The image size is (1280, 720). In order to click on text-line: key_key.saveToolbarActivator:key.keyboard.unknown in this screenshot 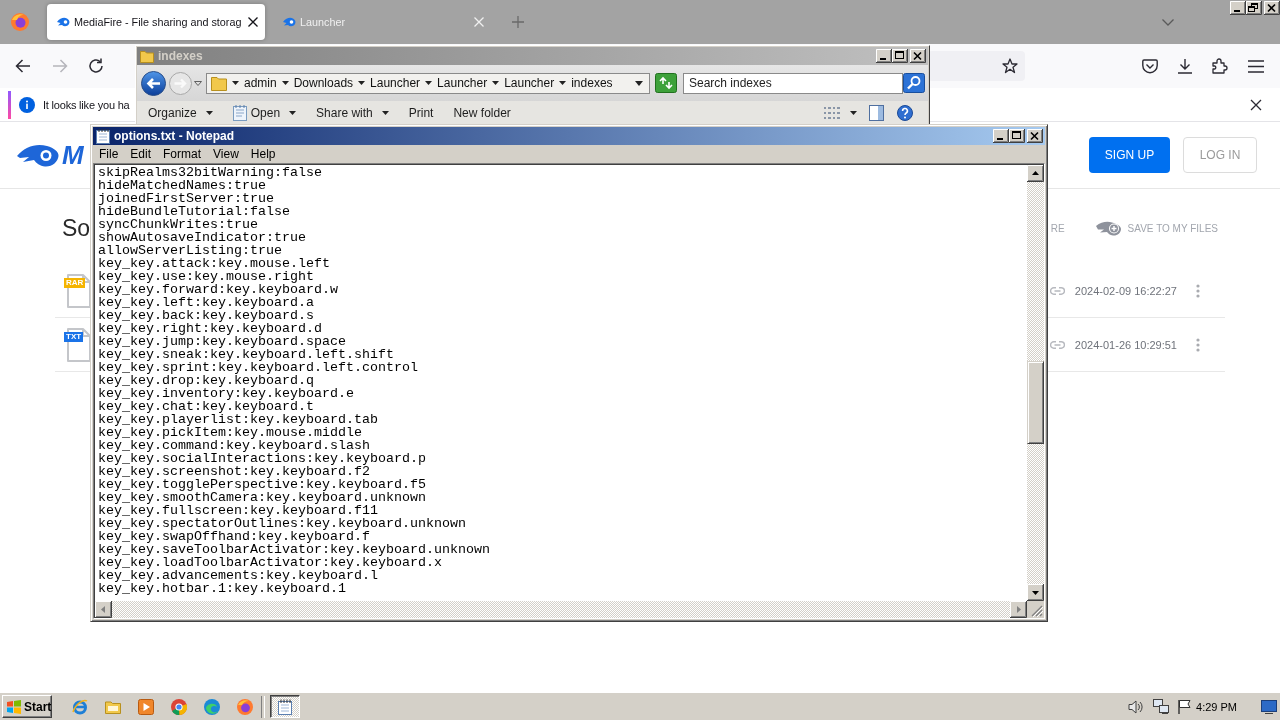, I will do `click(294, 549)`.